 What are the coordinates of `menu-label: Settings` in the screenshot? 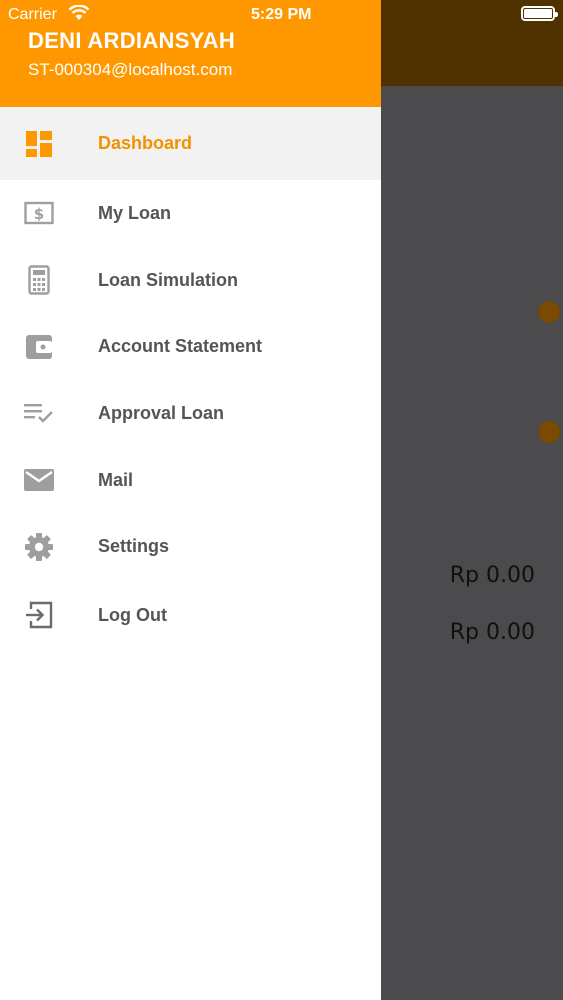 It's located at (134, 546).